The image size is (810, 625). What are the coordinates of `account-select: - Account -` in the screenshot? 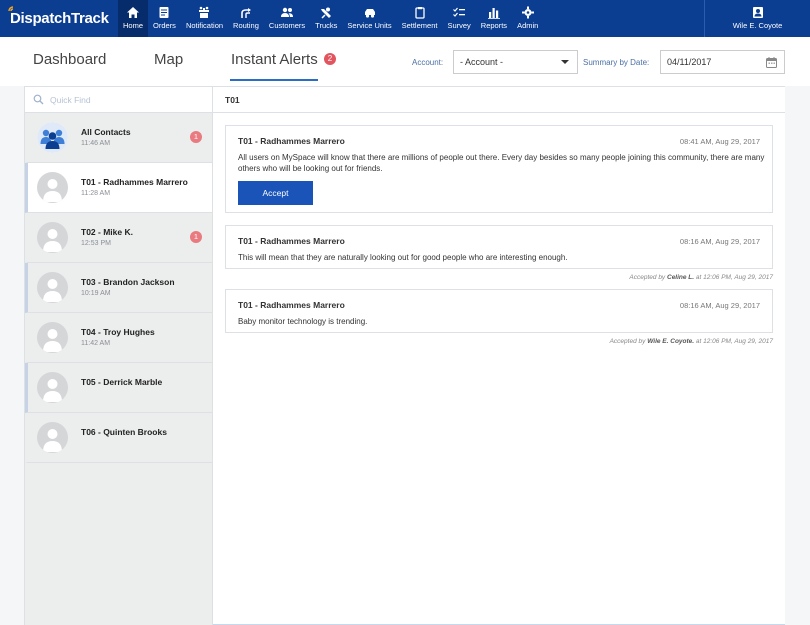 It's located at (515, 62).